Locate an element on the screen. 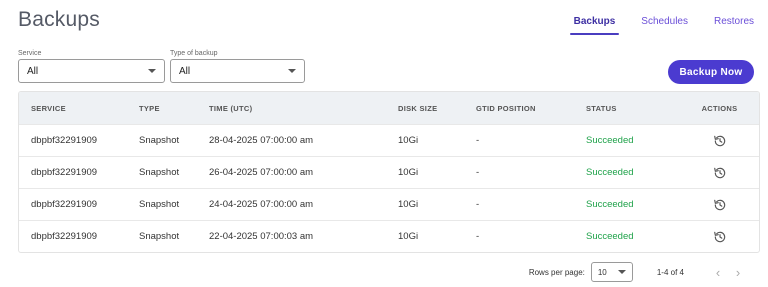 This screenshot has height=287, width=768. pagination-range: 1-4 of 4 is located at coordinates (670, 272).